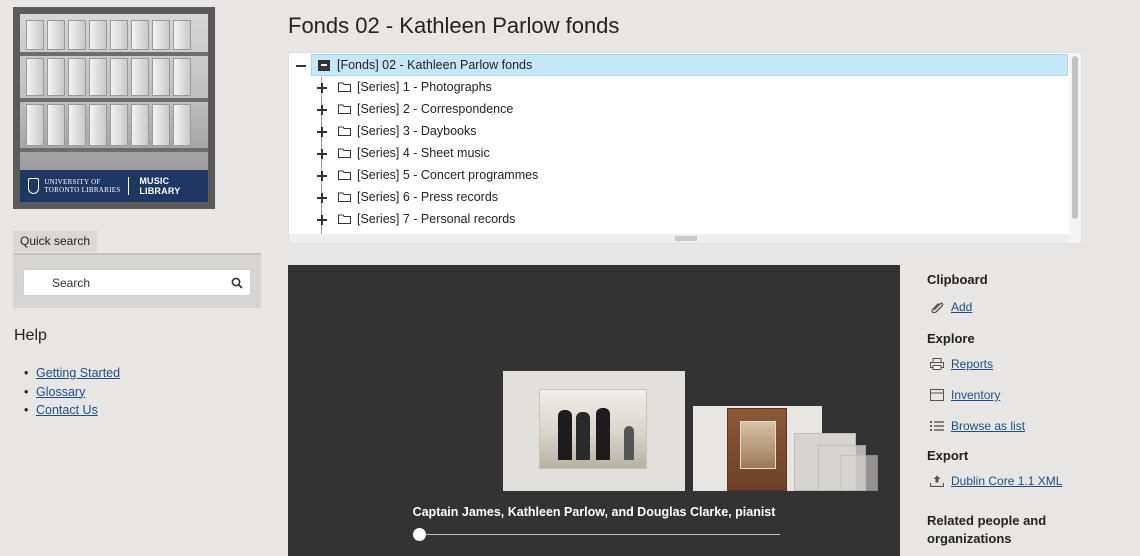 Image resolution: width=1140 pixels, height=556 pixels. What do you see at coordinates (937, 426) in the screenshot?
I see `list-icon` at bounding box center [937, 426].